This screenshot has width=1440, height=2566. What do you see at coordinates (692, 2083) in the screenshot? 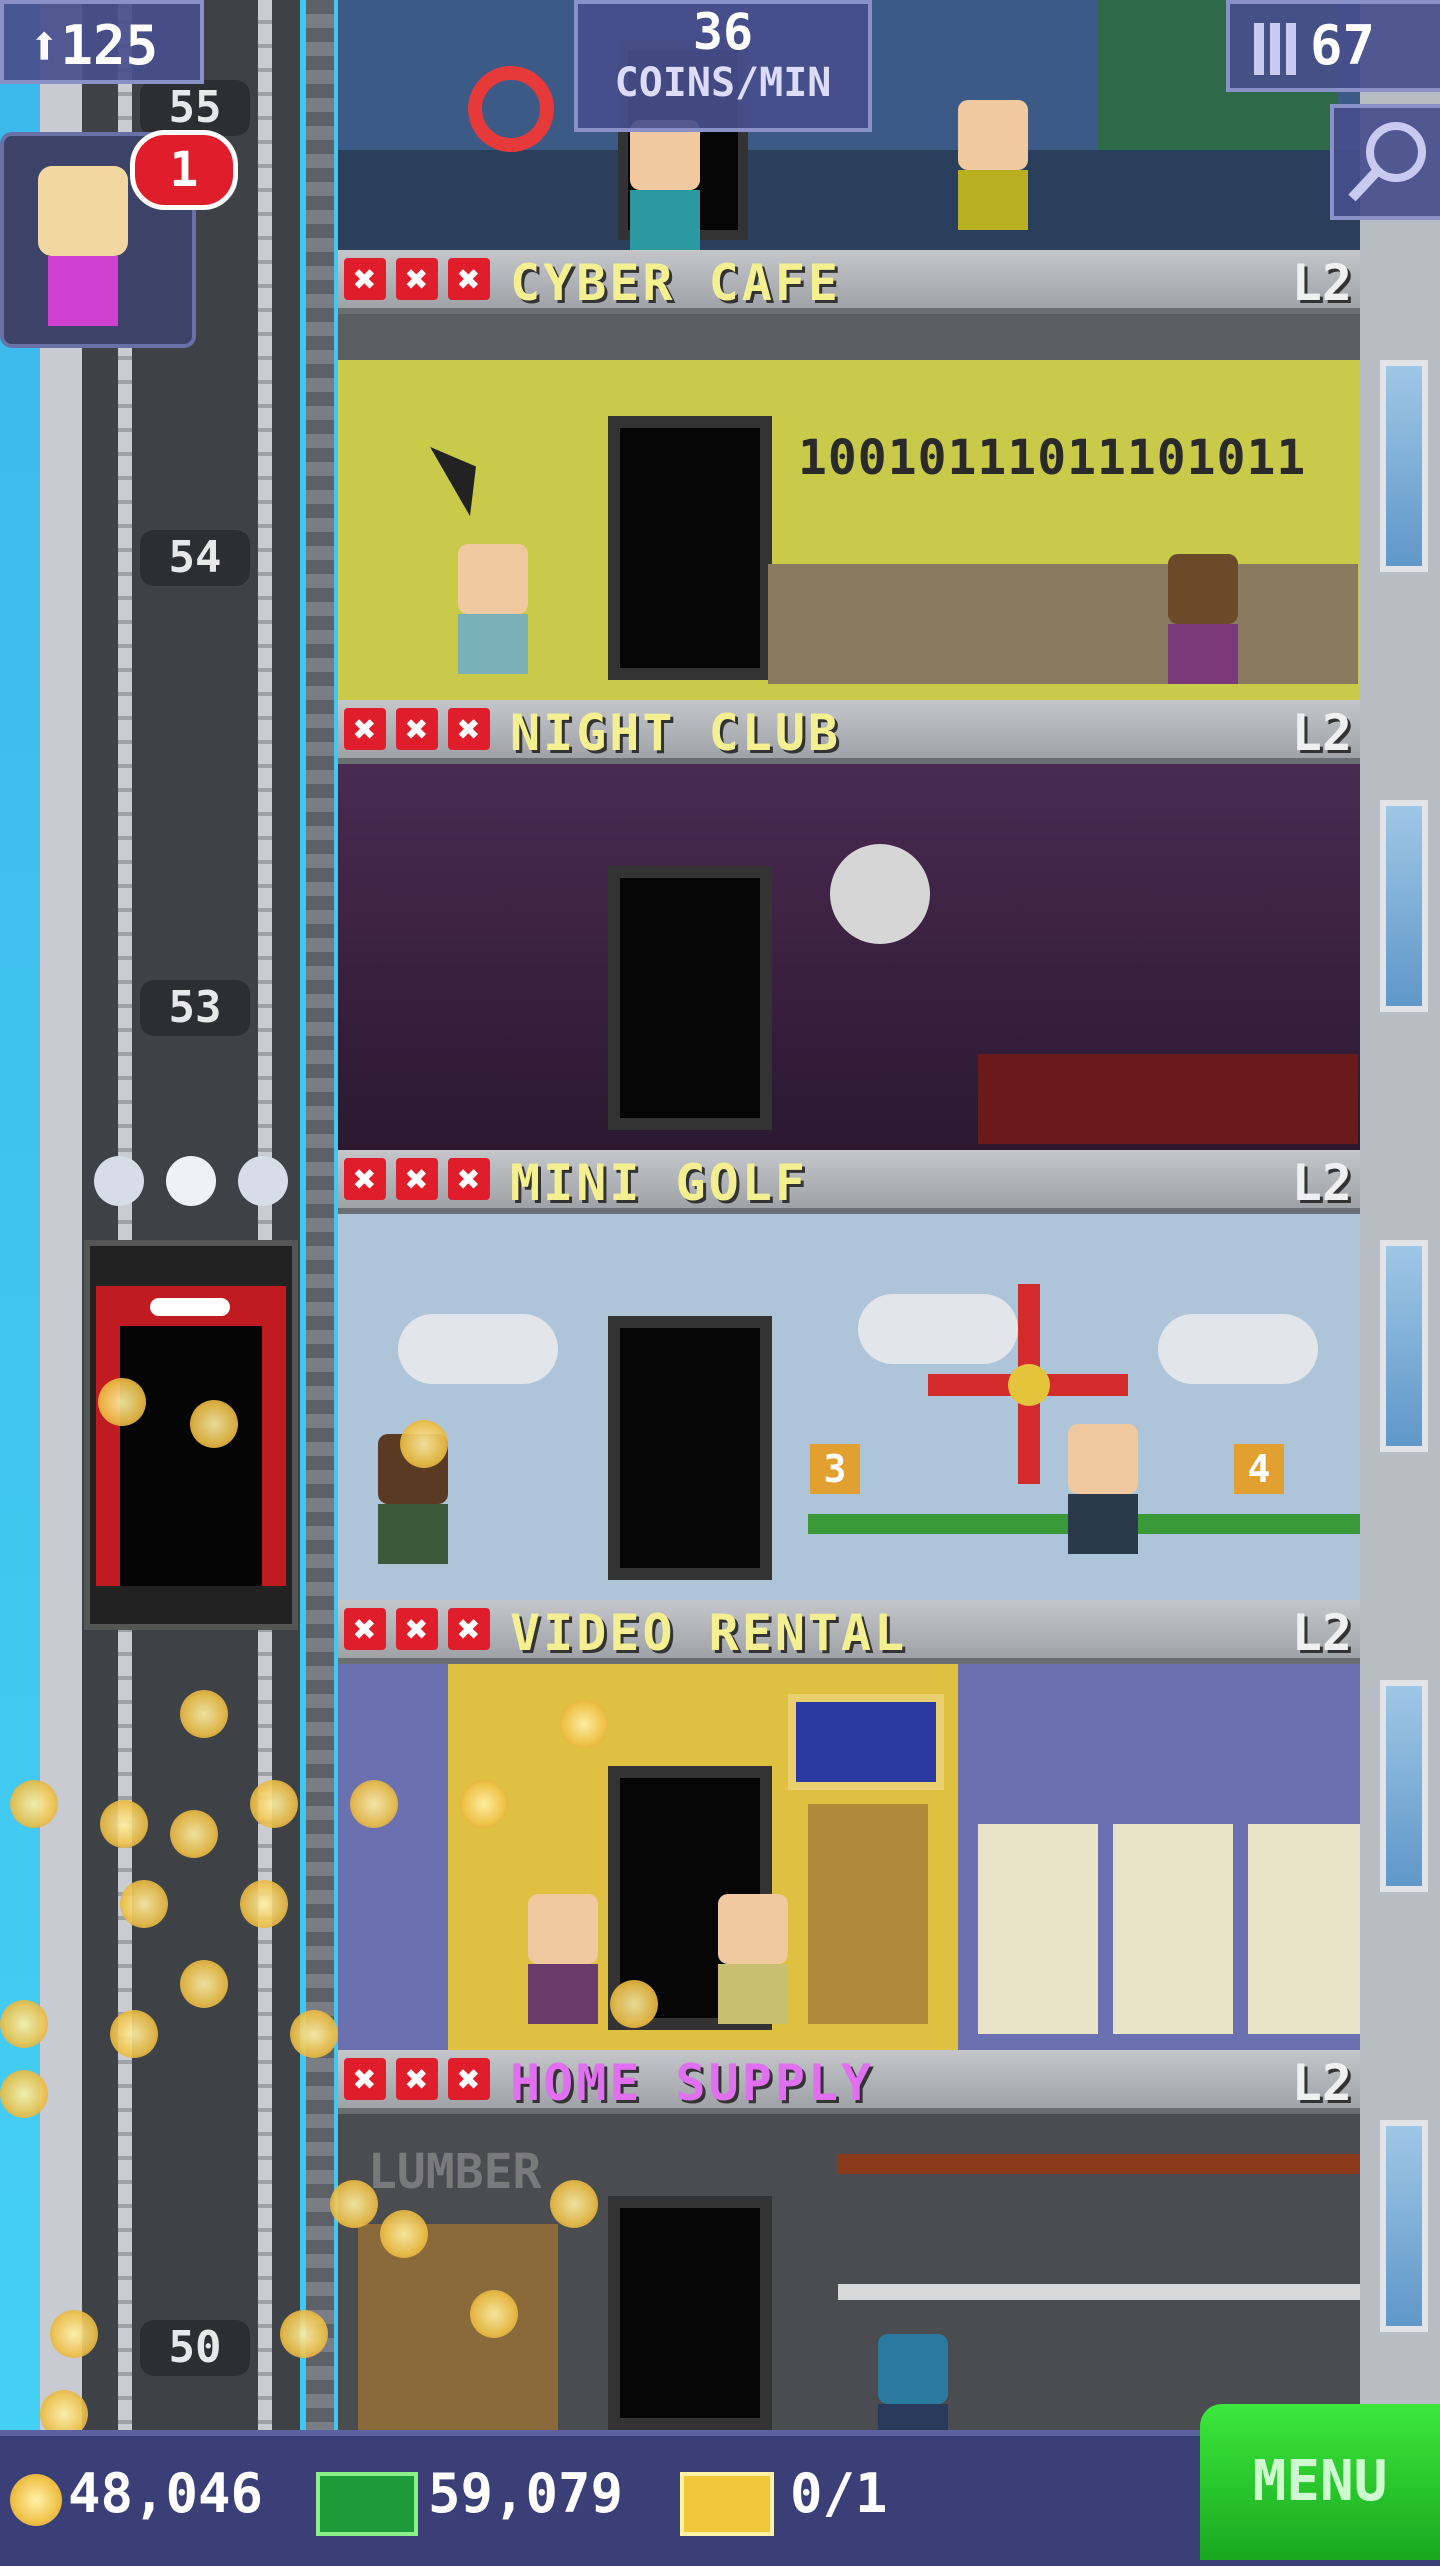
I see `floor-name: HOME SUPPLY` at bounding box center [692, 2083].